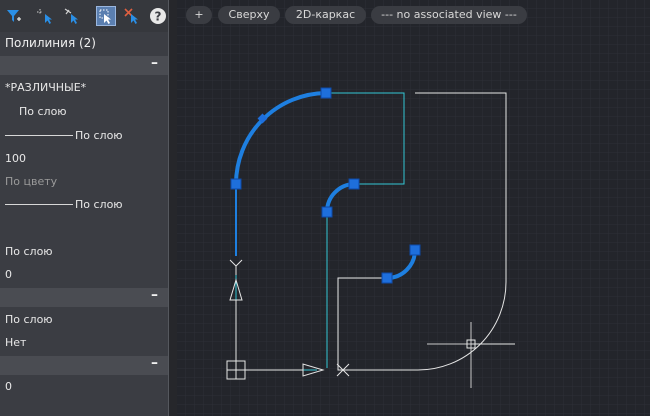 This screenshot has height=416, width=650. Describe the element at coordinates (50, 43) in the screenshot. I see `selection-title: Полилиния (2)` at that location.